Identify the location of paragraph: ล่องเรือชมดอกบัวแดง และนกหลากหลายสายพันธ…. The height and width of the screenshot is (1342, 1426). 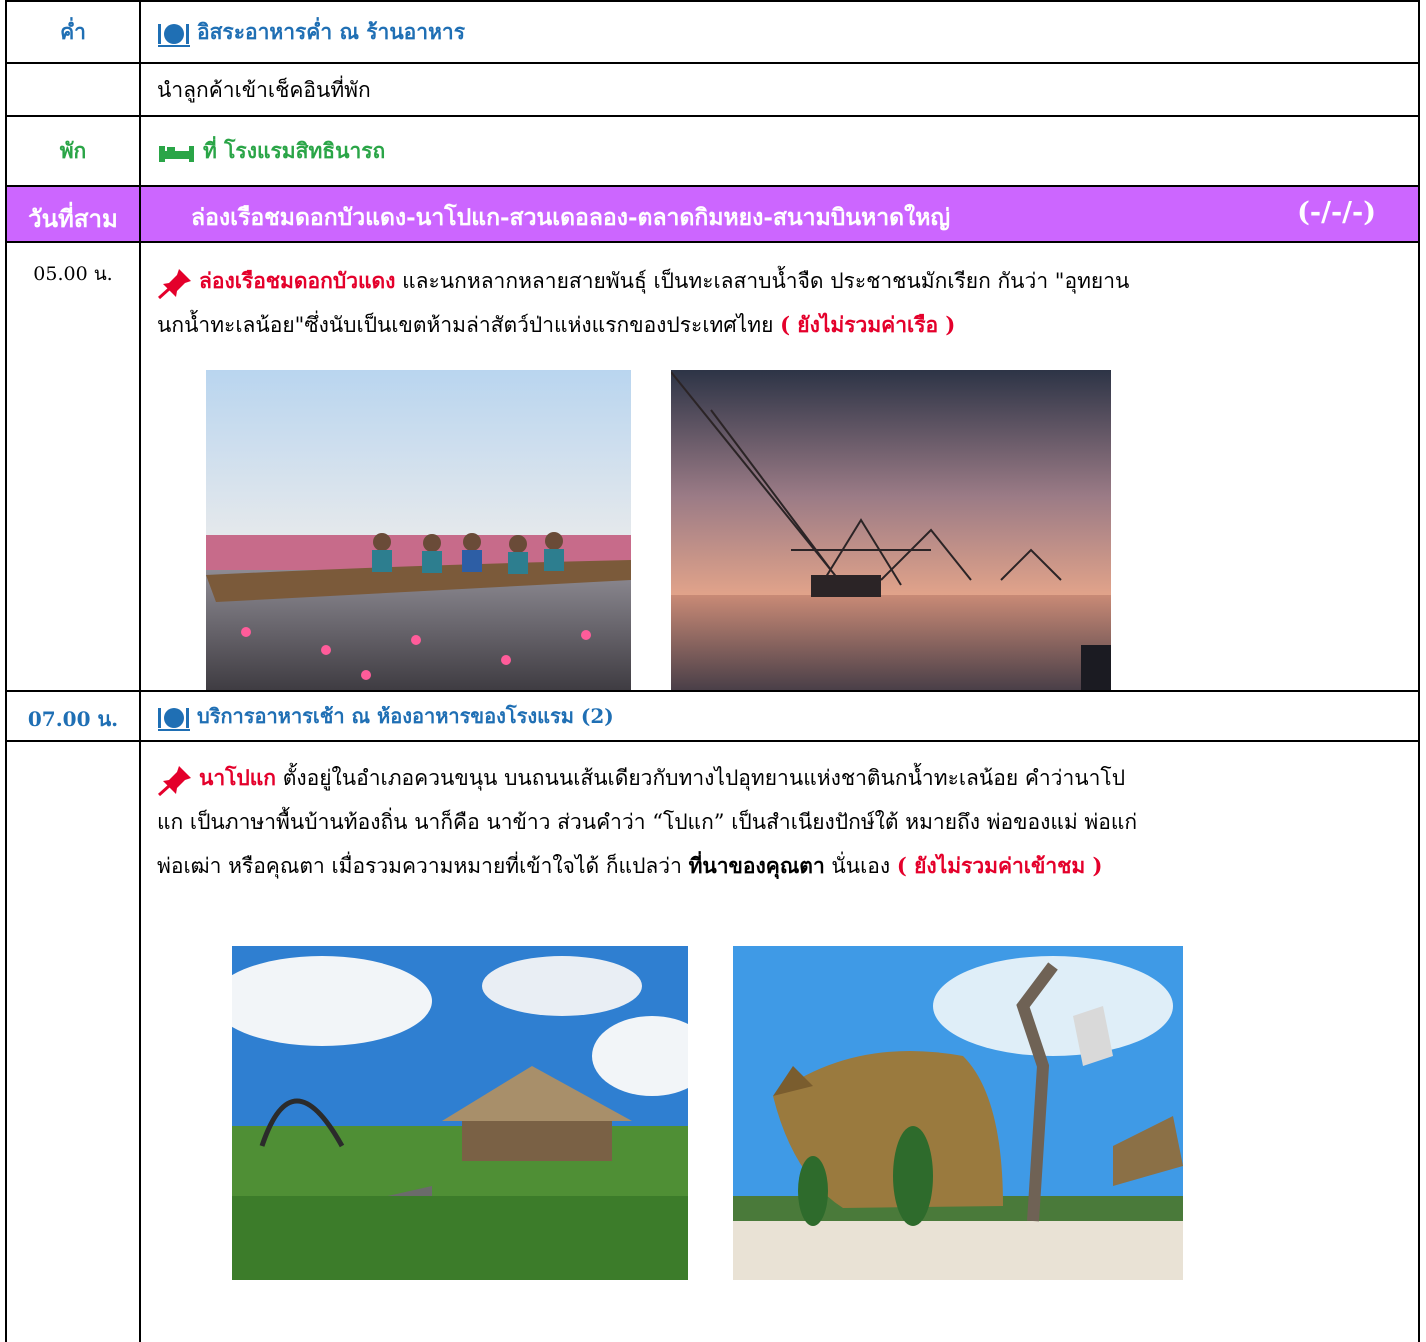
(787, 281).